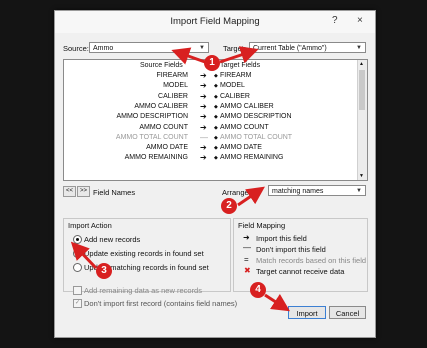 The height and width of the screenshot is (348, 427). Describe the element at coordinates (258, 290) in the screenshot. I see `annotation-badge-4: 4` at that location.